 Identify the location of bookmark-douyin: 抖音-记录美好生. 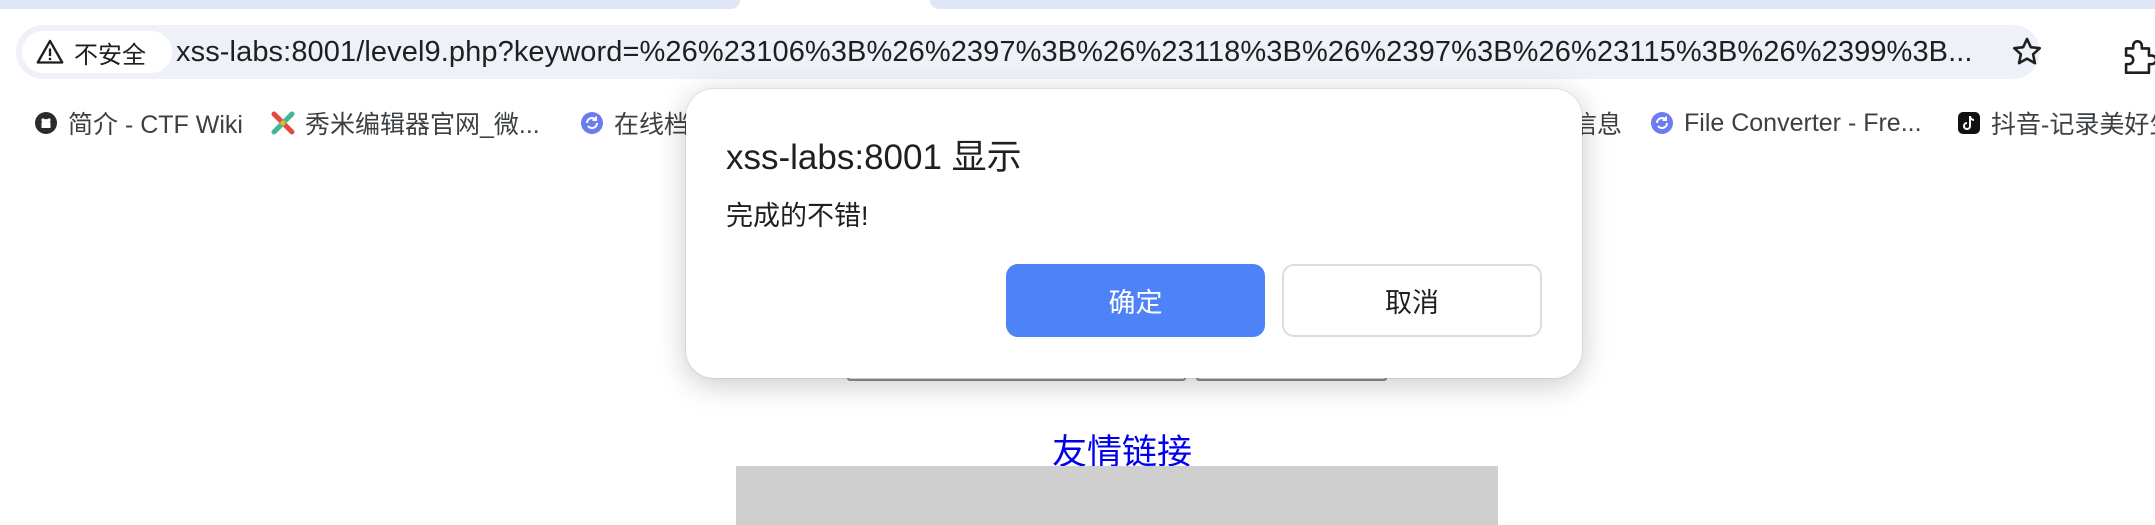
(2056, 123).